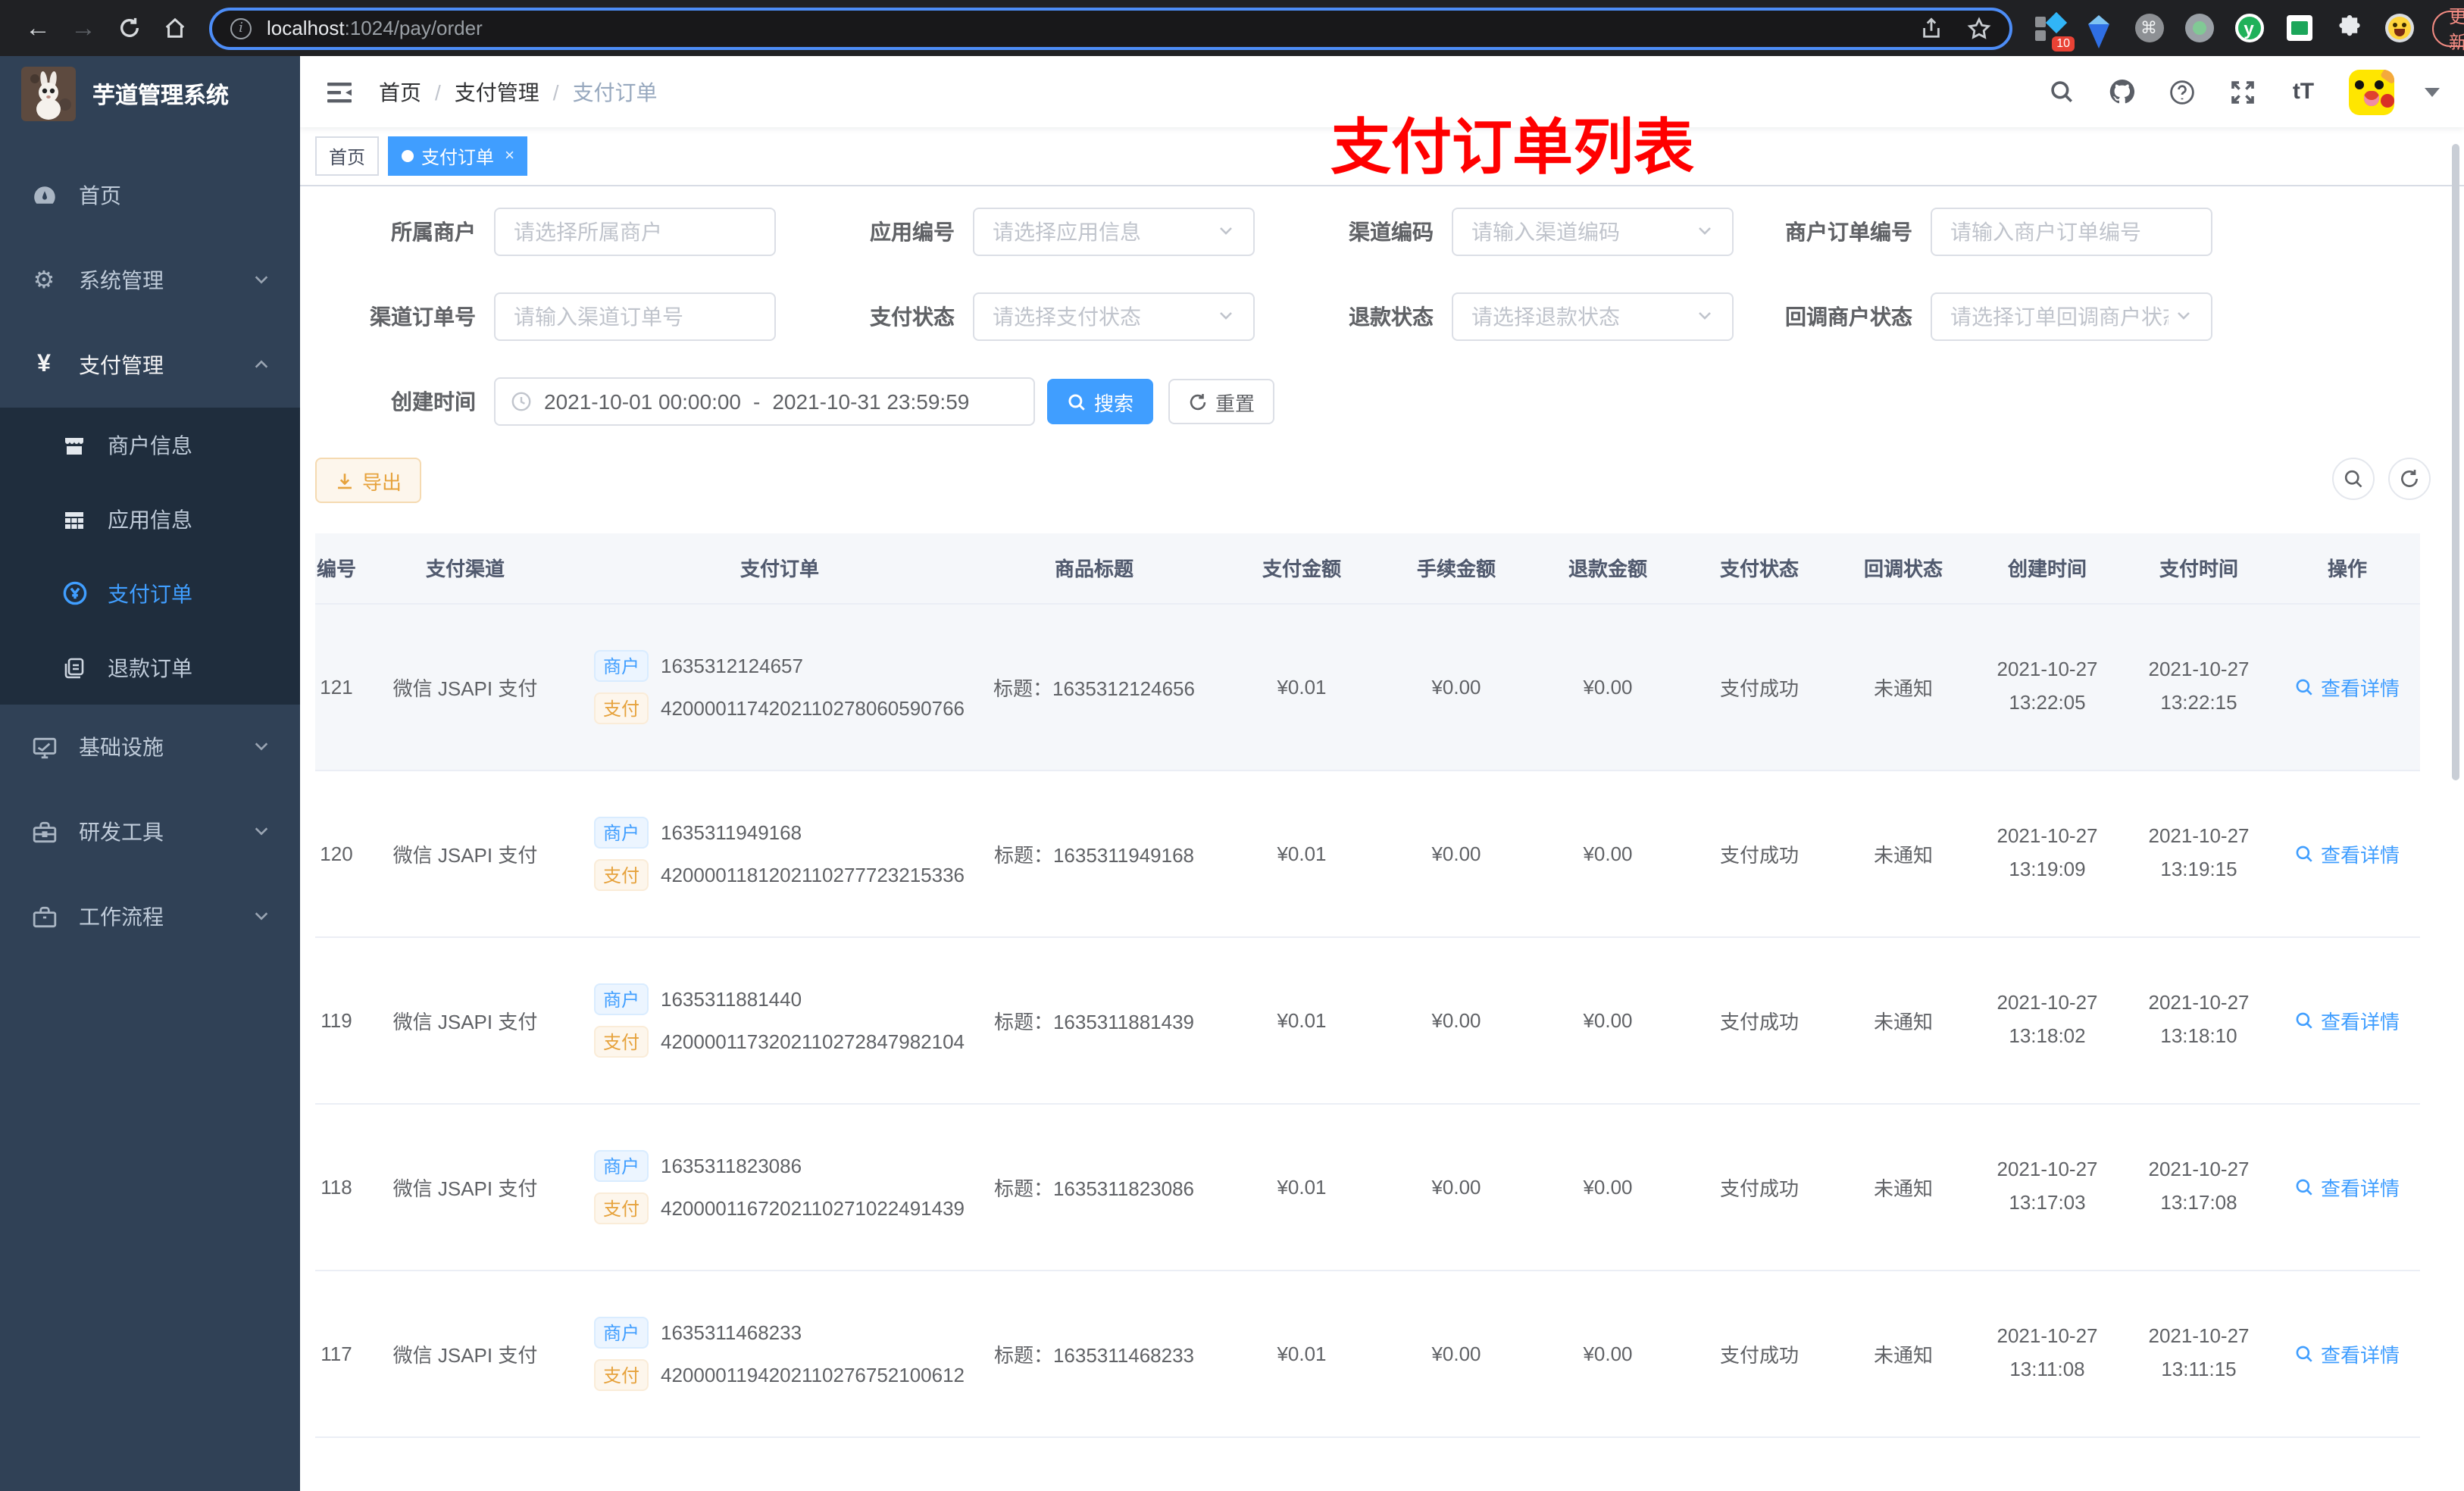 The height and width of the screenshot is (1491, 2464). I want to click on col-title: 商品标题, so click(1094, 568).